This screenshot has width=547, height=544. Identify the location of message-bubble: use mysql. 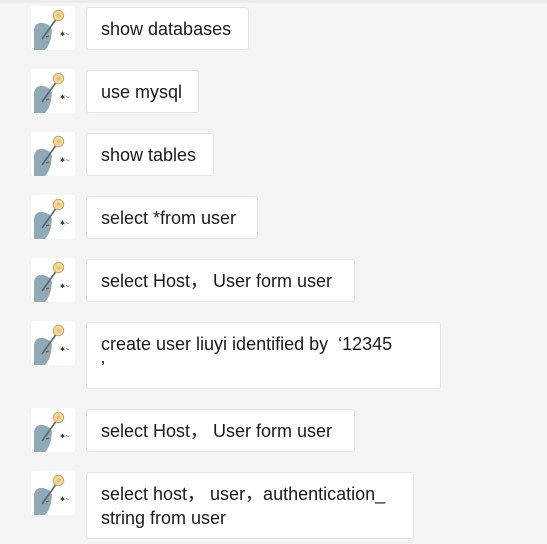
(142, 91).